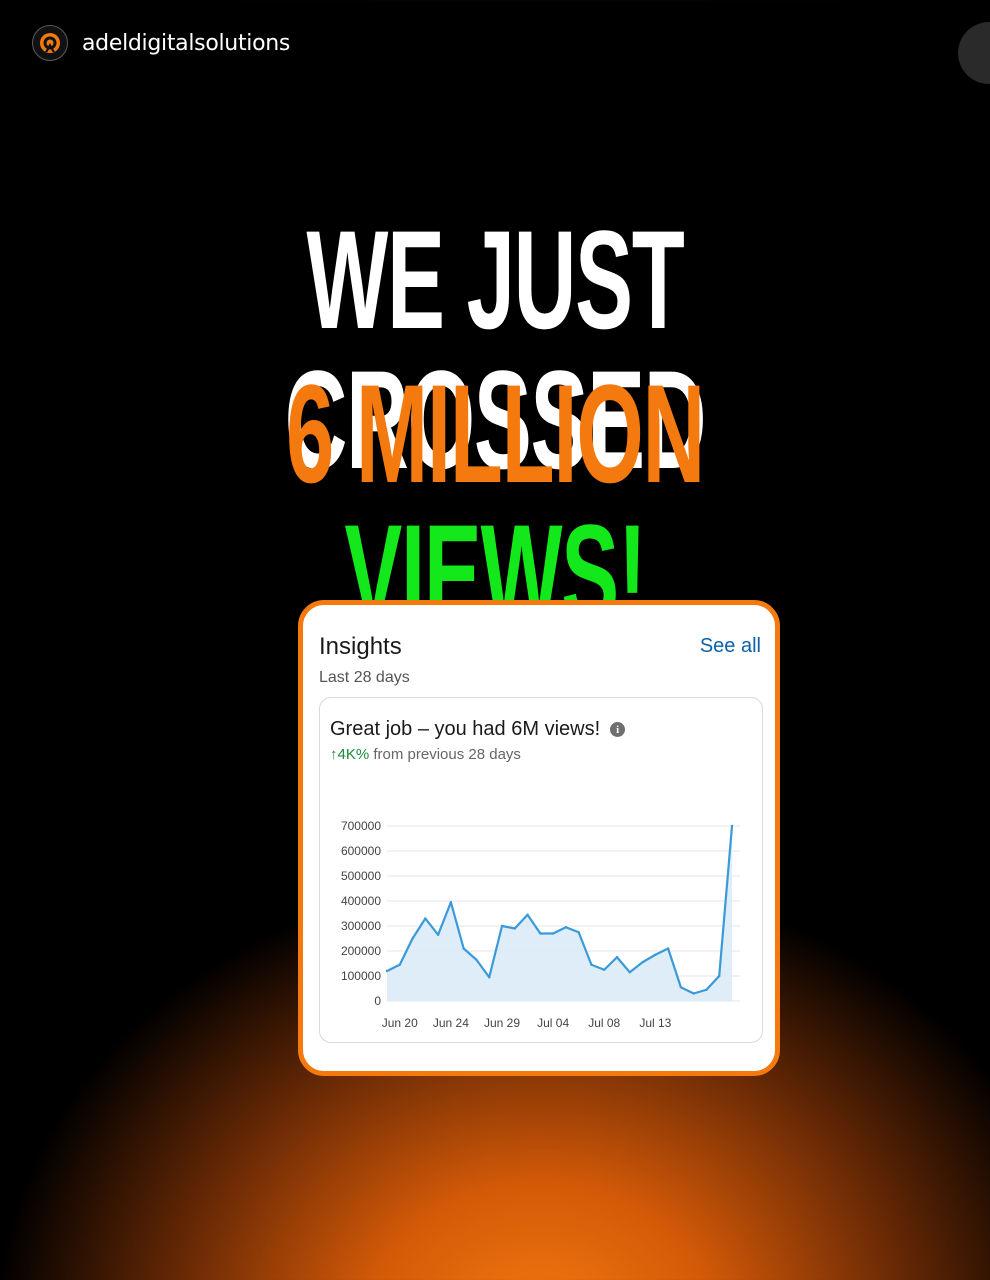 The height and width of the screenshot is (1280, 990). I want to click on series-area, so click(559, 913).